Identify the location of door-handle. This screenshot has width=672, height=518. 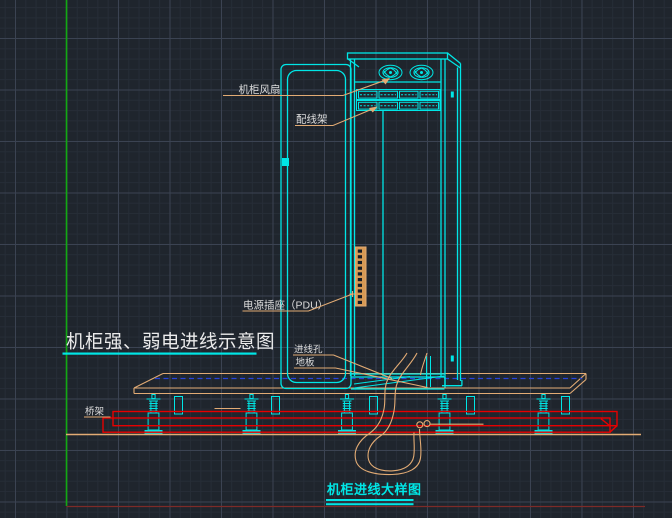
(285, 162).